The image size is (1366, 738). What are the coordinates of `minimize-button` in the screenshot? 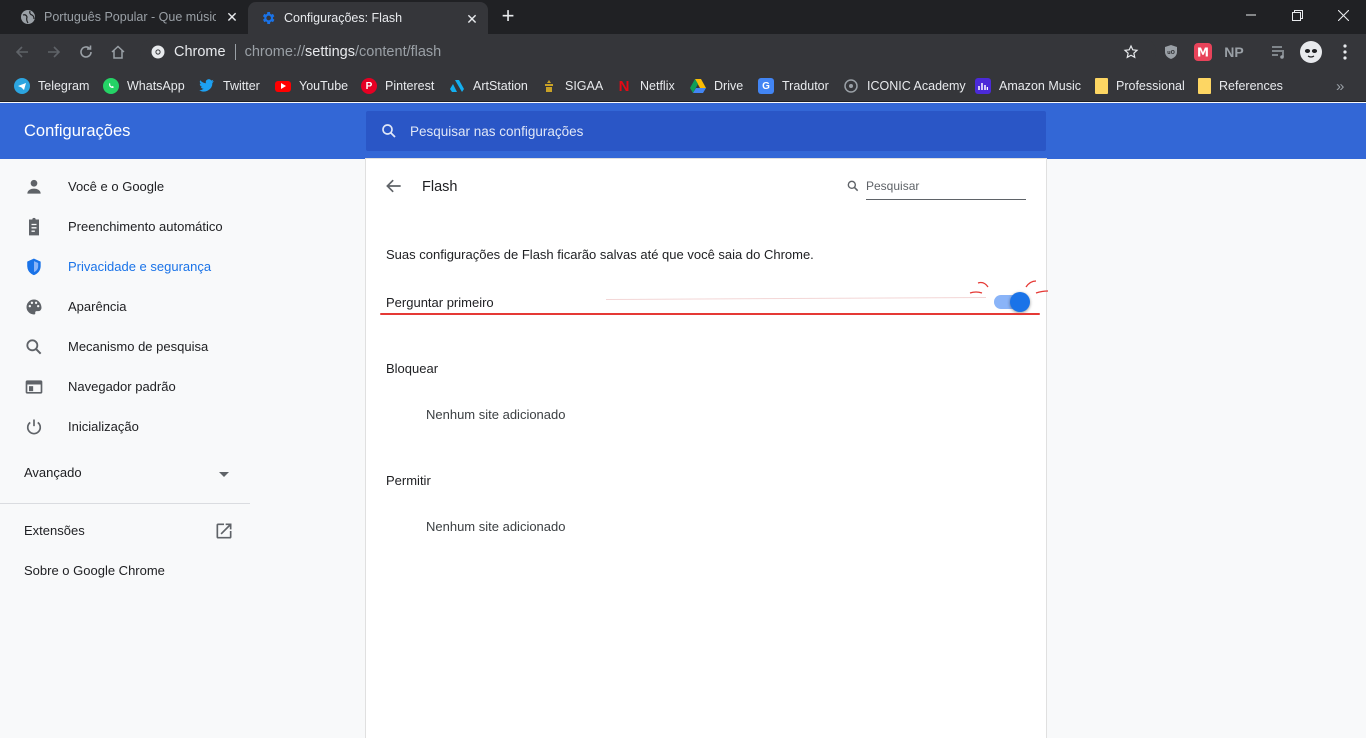 It's located at (1251, 15).